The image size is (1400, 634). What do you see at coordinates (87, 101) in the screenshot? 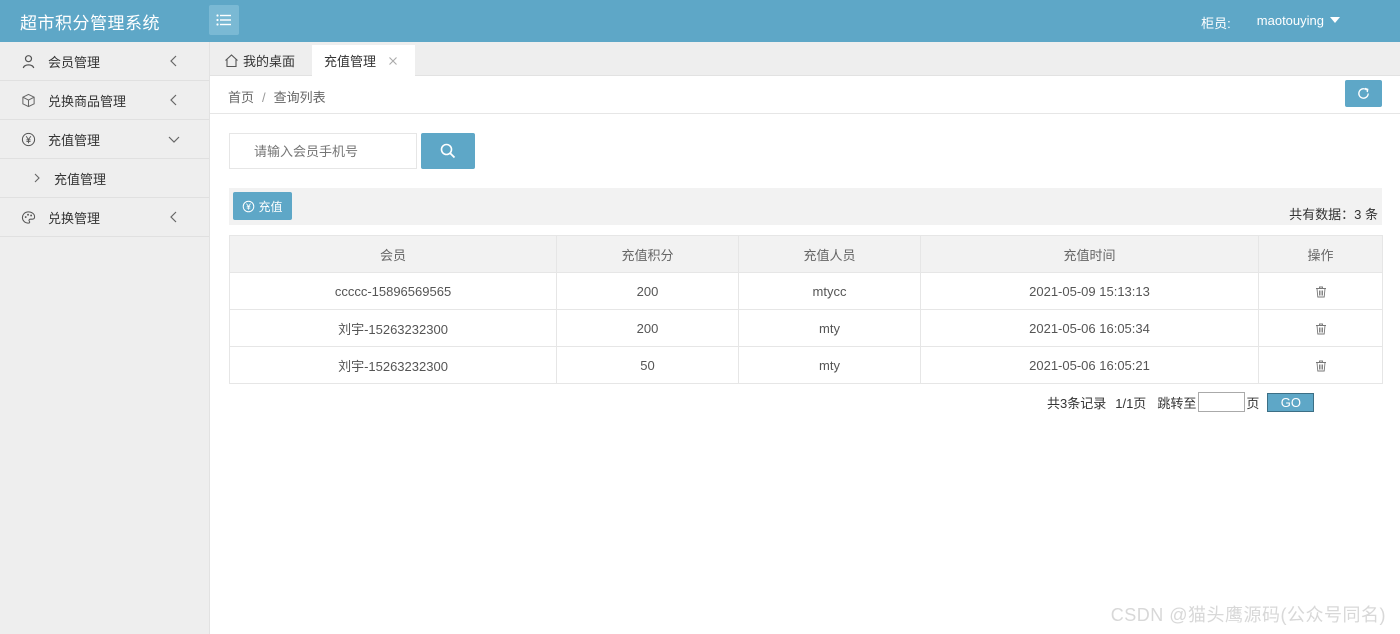
I see `sidebar-item-label: 兑换商品管理` at bounding box center [87, 101].